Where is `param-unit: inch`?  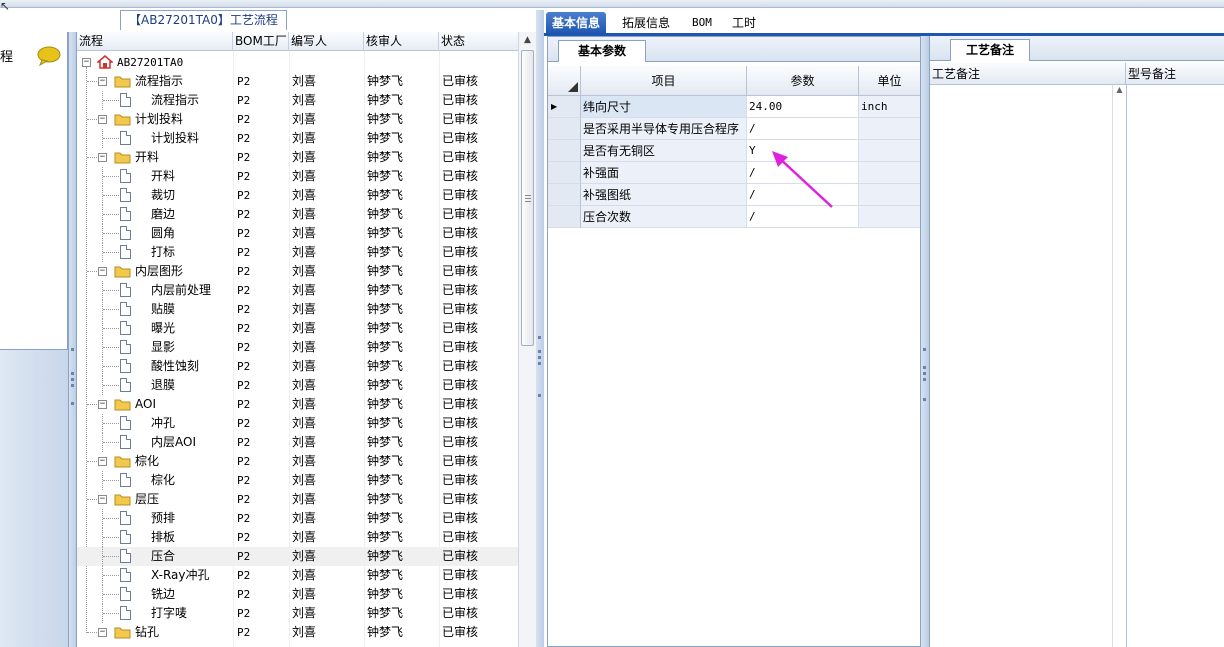 param-unit: inch is located at coordinates (889, 107).